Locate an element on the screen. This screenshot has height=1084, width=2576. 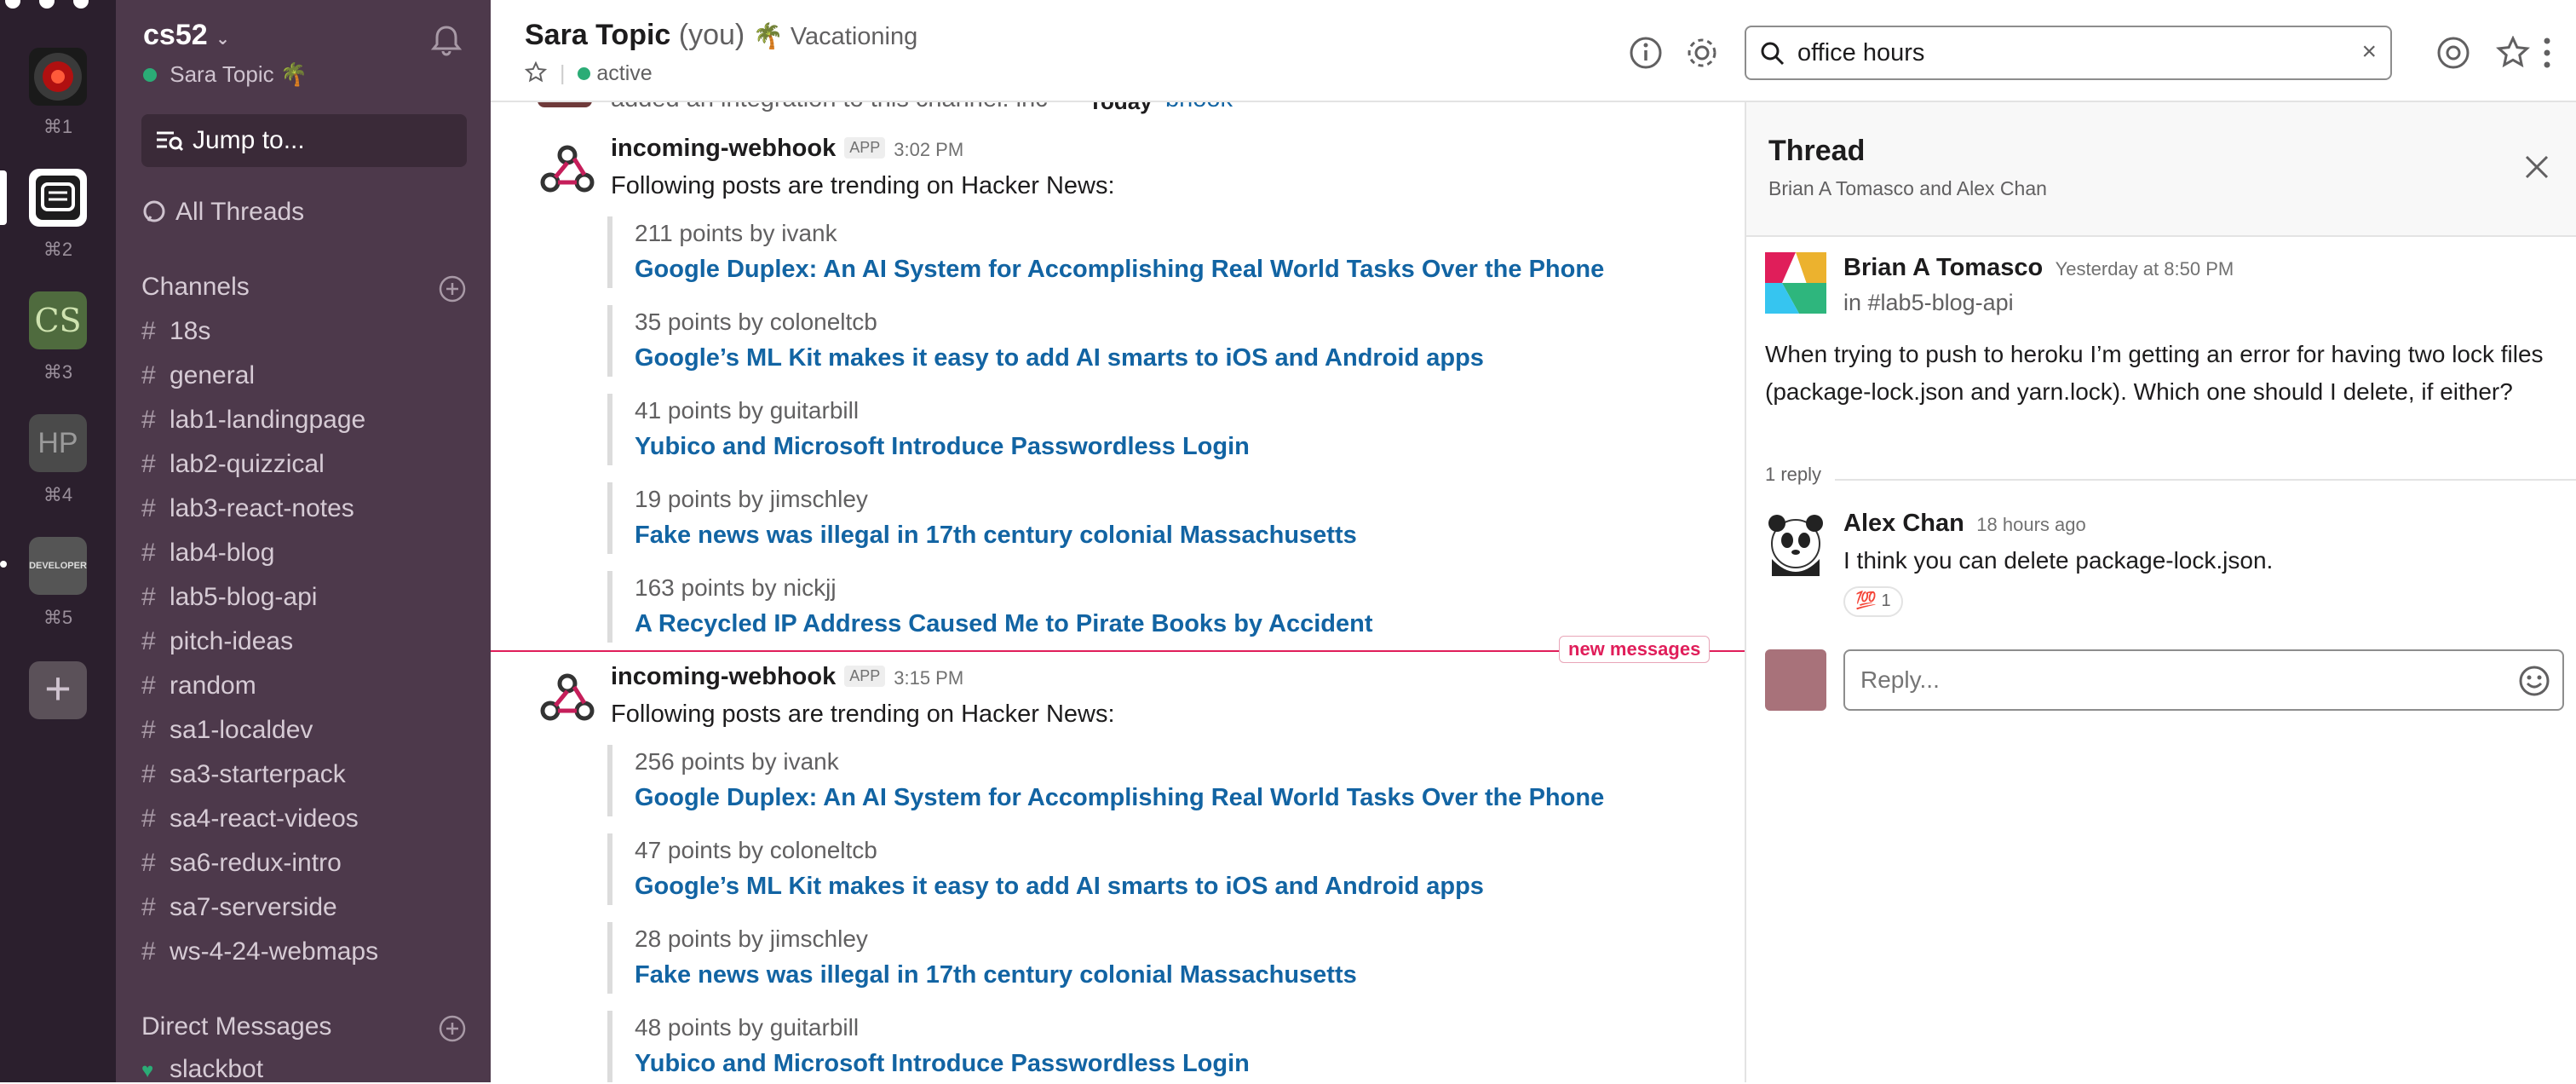
emoji-icon is located at coordinates (2534, 681).